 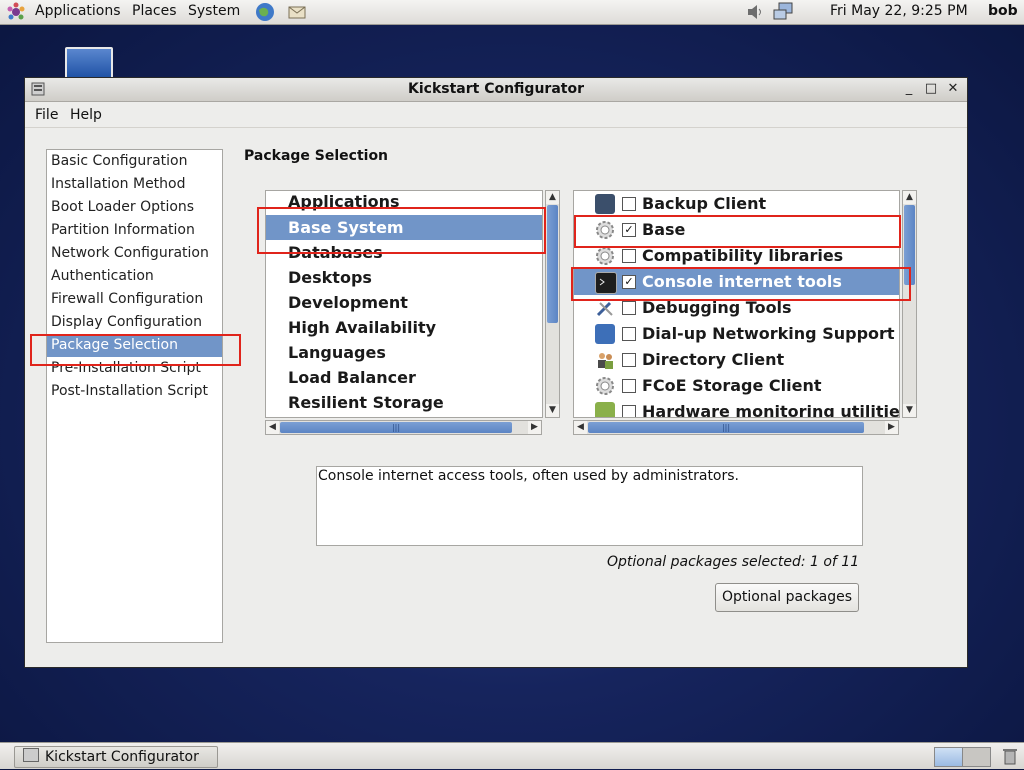 I want to click on title-bar: Kickstart Configurator _ □ ✕, so click(x=496, y=90).